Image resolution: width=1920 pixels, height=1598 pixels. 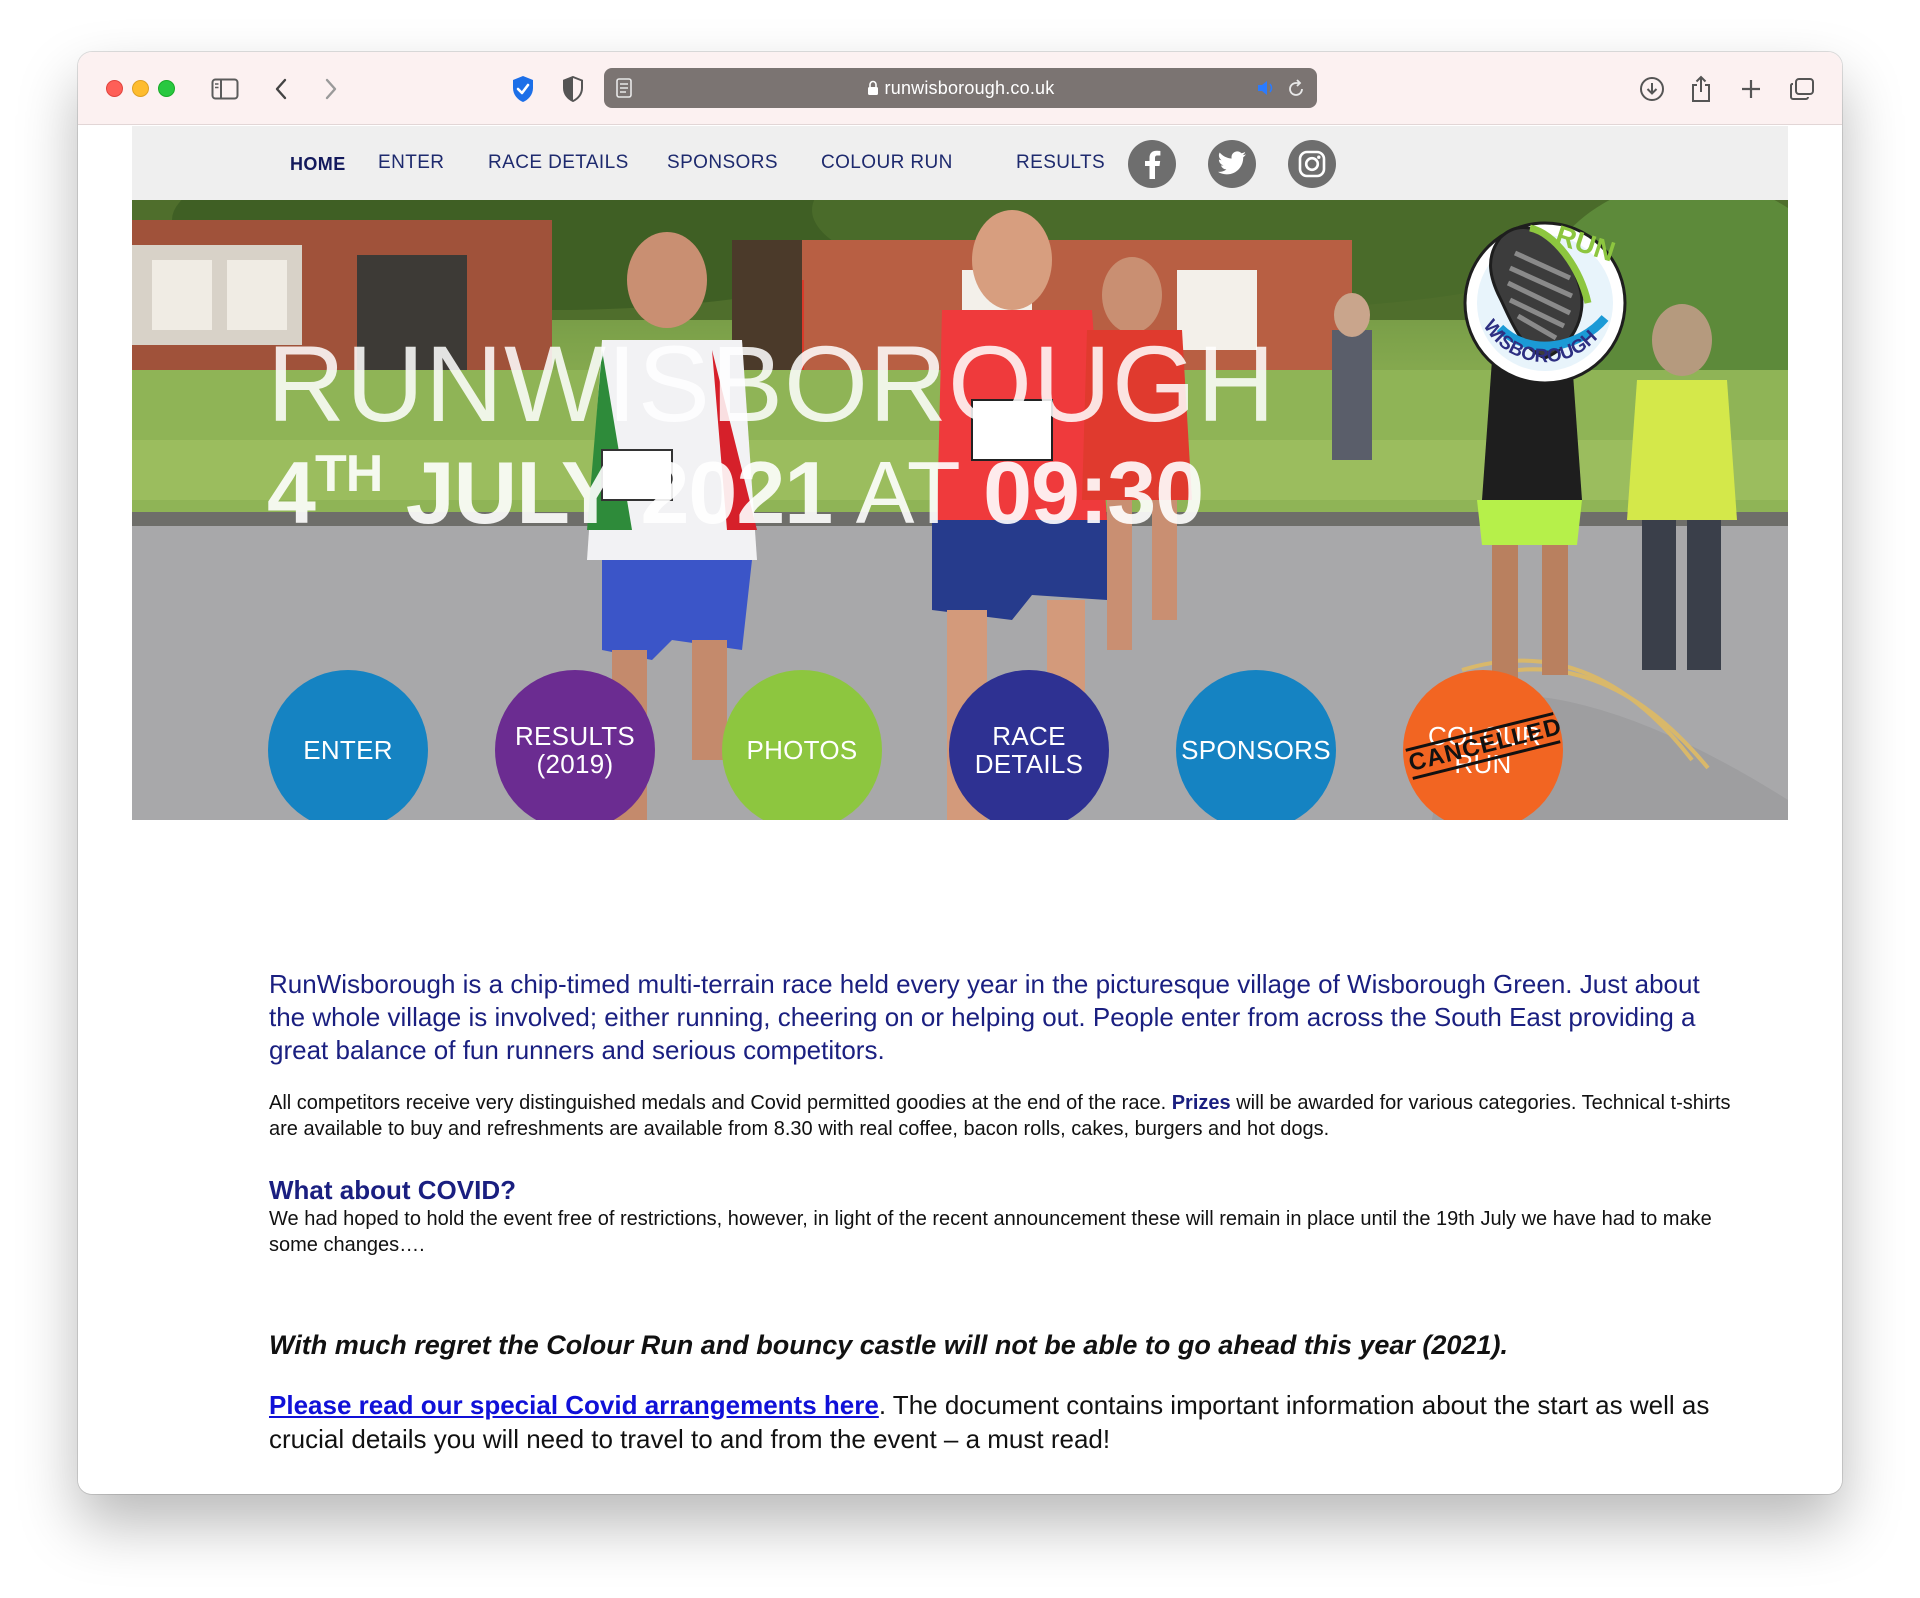 I want to click on hero-title: RUNWISBOROUGH, so click(x=771, y=383).